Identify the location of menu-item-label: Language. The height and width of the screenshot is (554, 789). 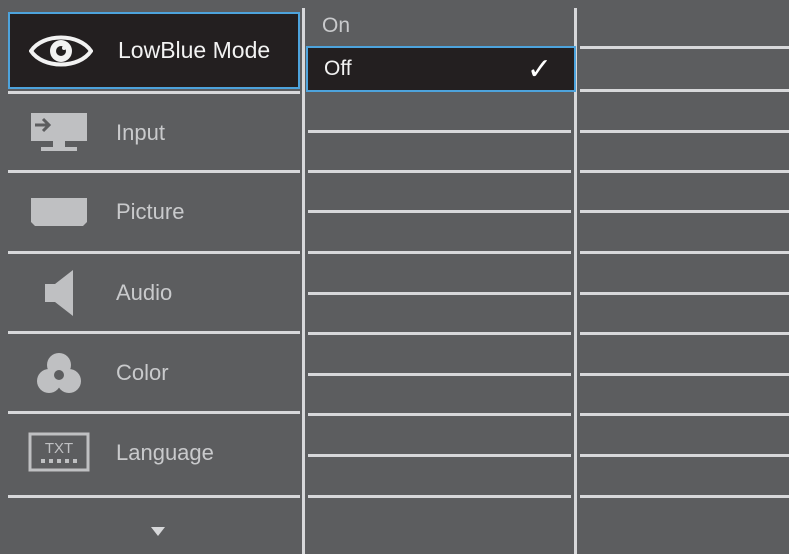
(165, 452).